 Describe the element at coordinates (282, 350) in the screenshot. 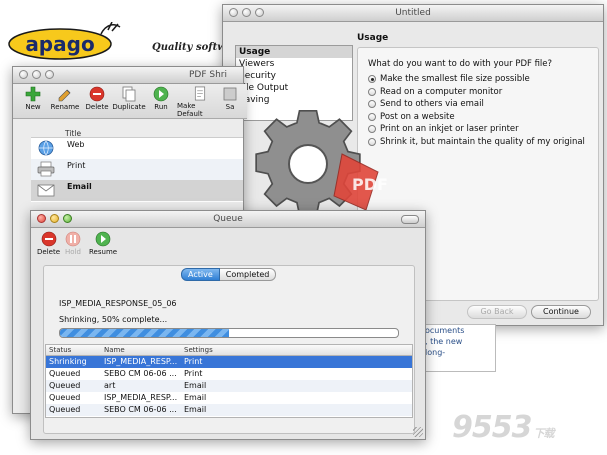

I see `column-settings: Settings` at that location.